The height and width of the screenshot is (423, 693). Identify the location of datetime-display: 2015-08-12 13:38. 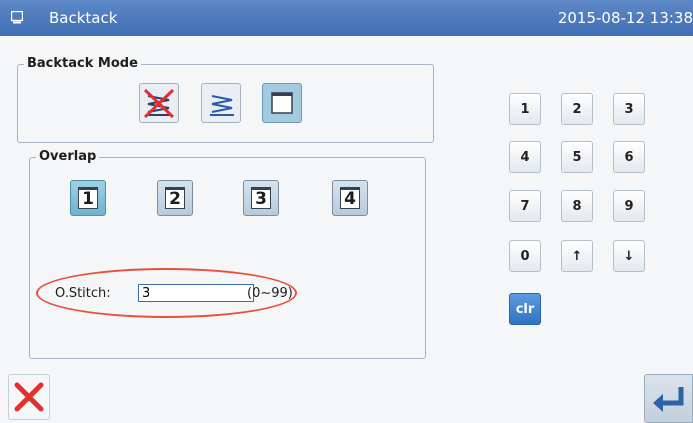
(625, 18).